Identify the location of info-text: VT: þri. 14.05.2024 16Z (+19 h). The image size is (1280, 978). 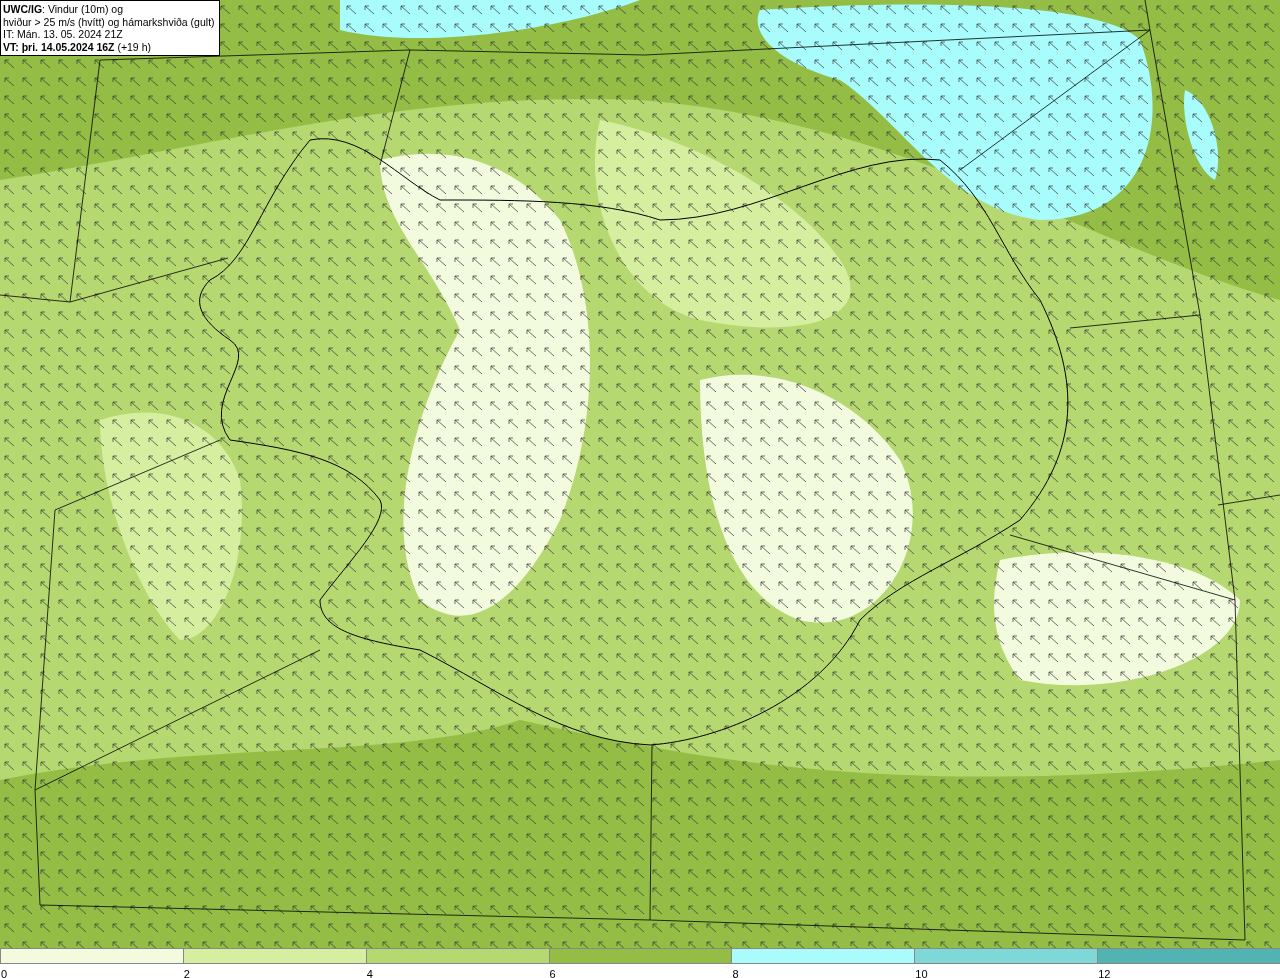
(77, 46).